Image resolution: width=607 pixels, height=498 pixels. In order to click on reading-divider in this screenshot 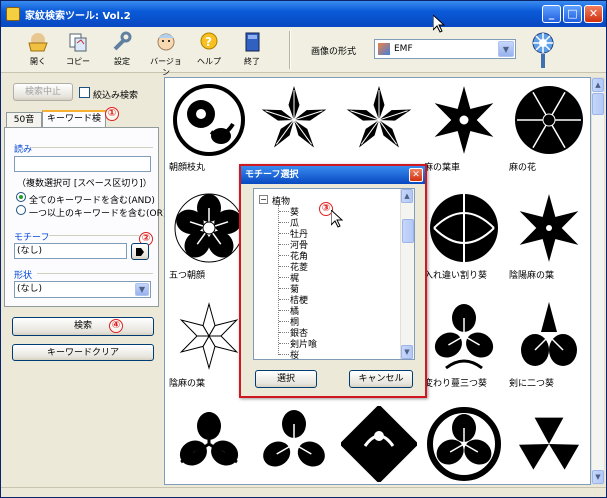, I will do `click(92, 147)`.